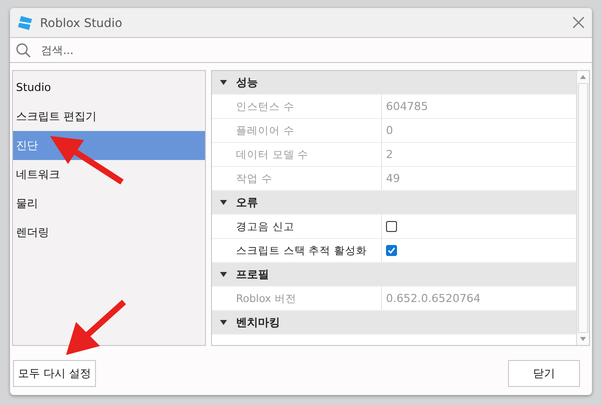  I want to click on property-value: 2, so click(389, 154).